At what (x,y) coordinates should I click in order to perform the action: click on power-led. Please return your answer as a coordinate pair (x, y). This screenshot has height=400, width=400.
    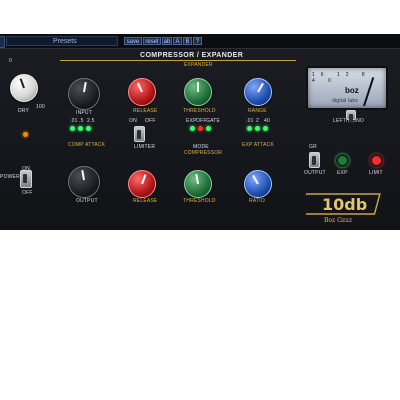
    Looking at the image, I should click on (25, 134).